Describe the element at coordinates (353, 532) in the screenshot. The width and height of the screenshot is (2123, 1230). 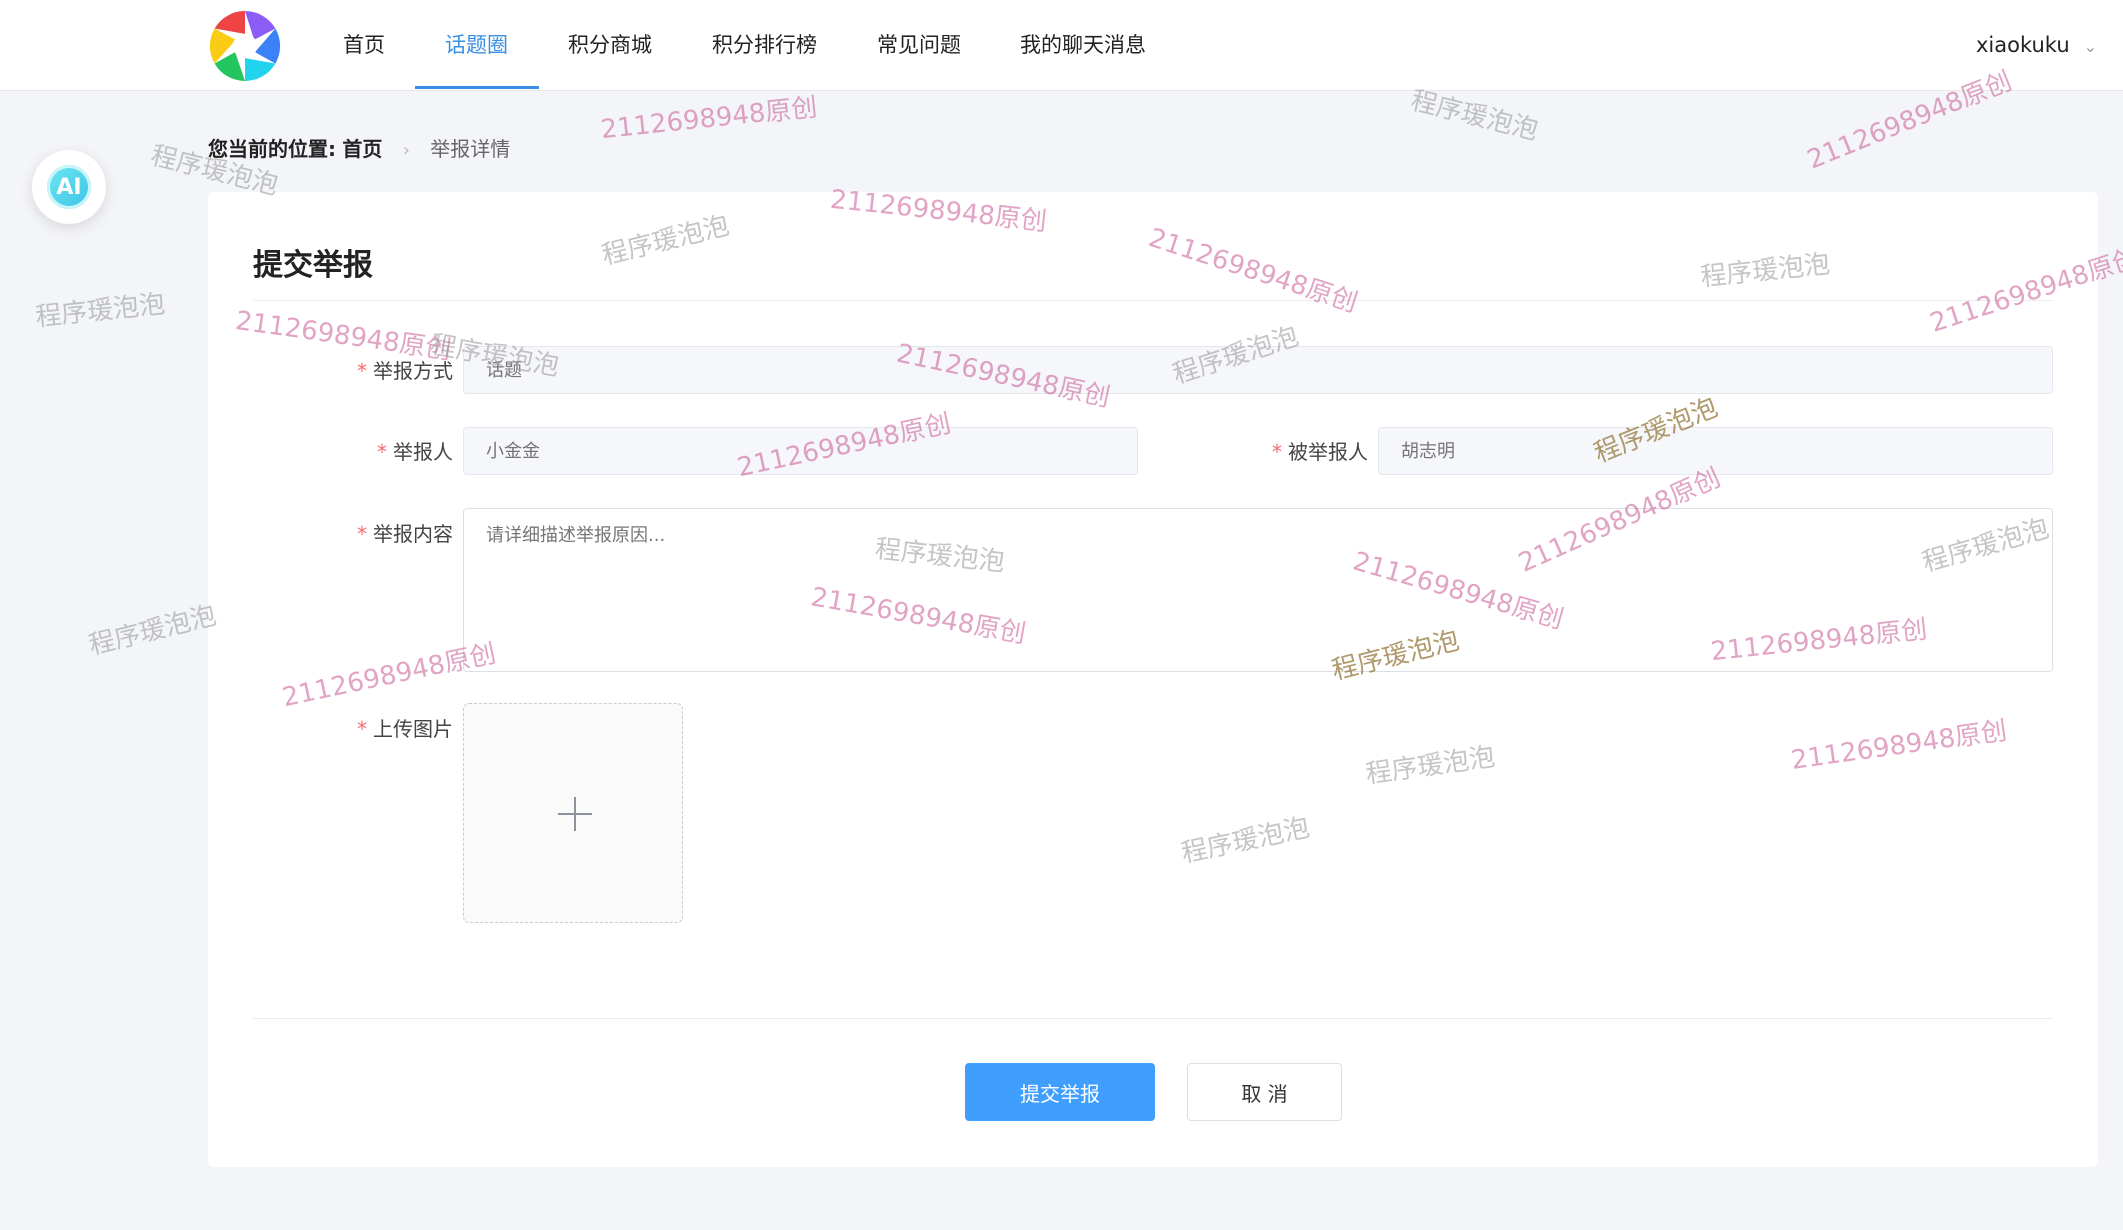
I see `report-content-label: * 举报内容` at that location.